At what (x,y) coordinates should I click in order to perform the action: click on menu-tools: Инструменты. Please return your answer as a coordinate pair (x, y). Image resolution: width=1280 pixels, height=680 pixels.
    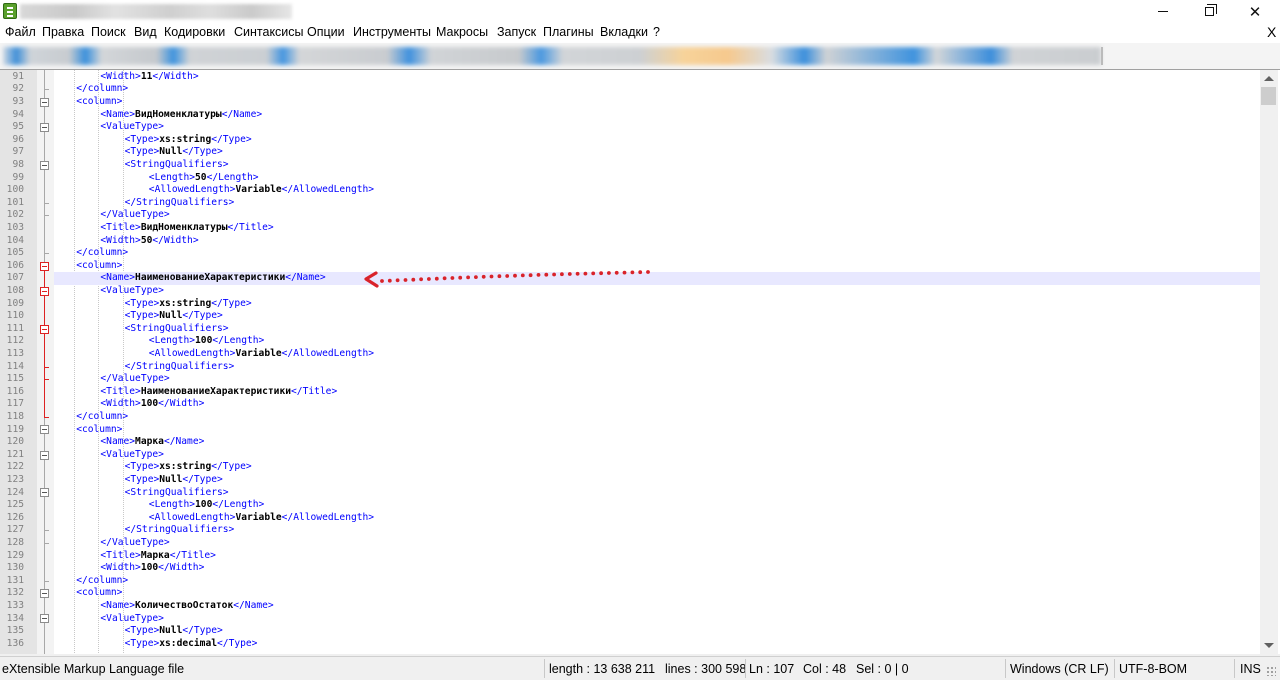
    Looking at the image, I should click on (392, 32).